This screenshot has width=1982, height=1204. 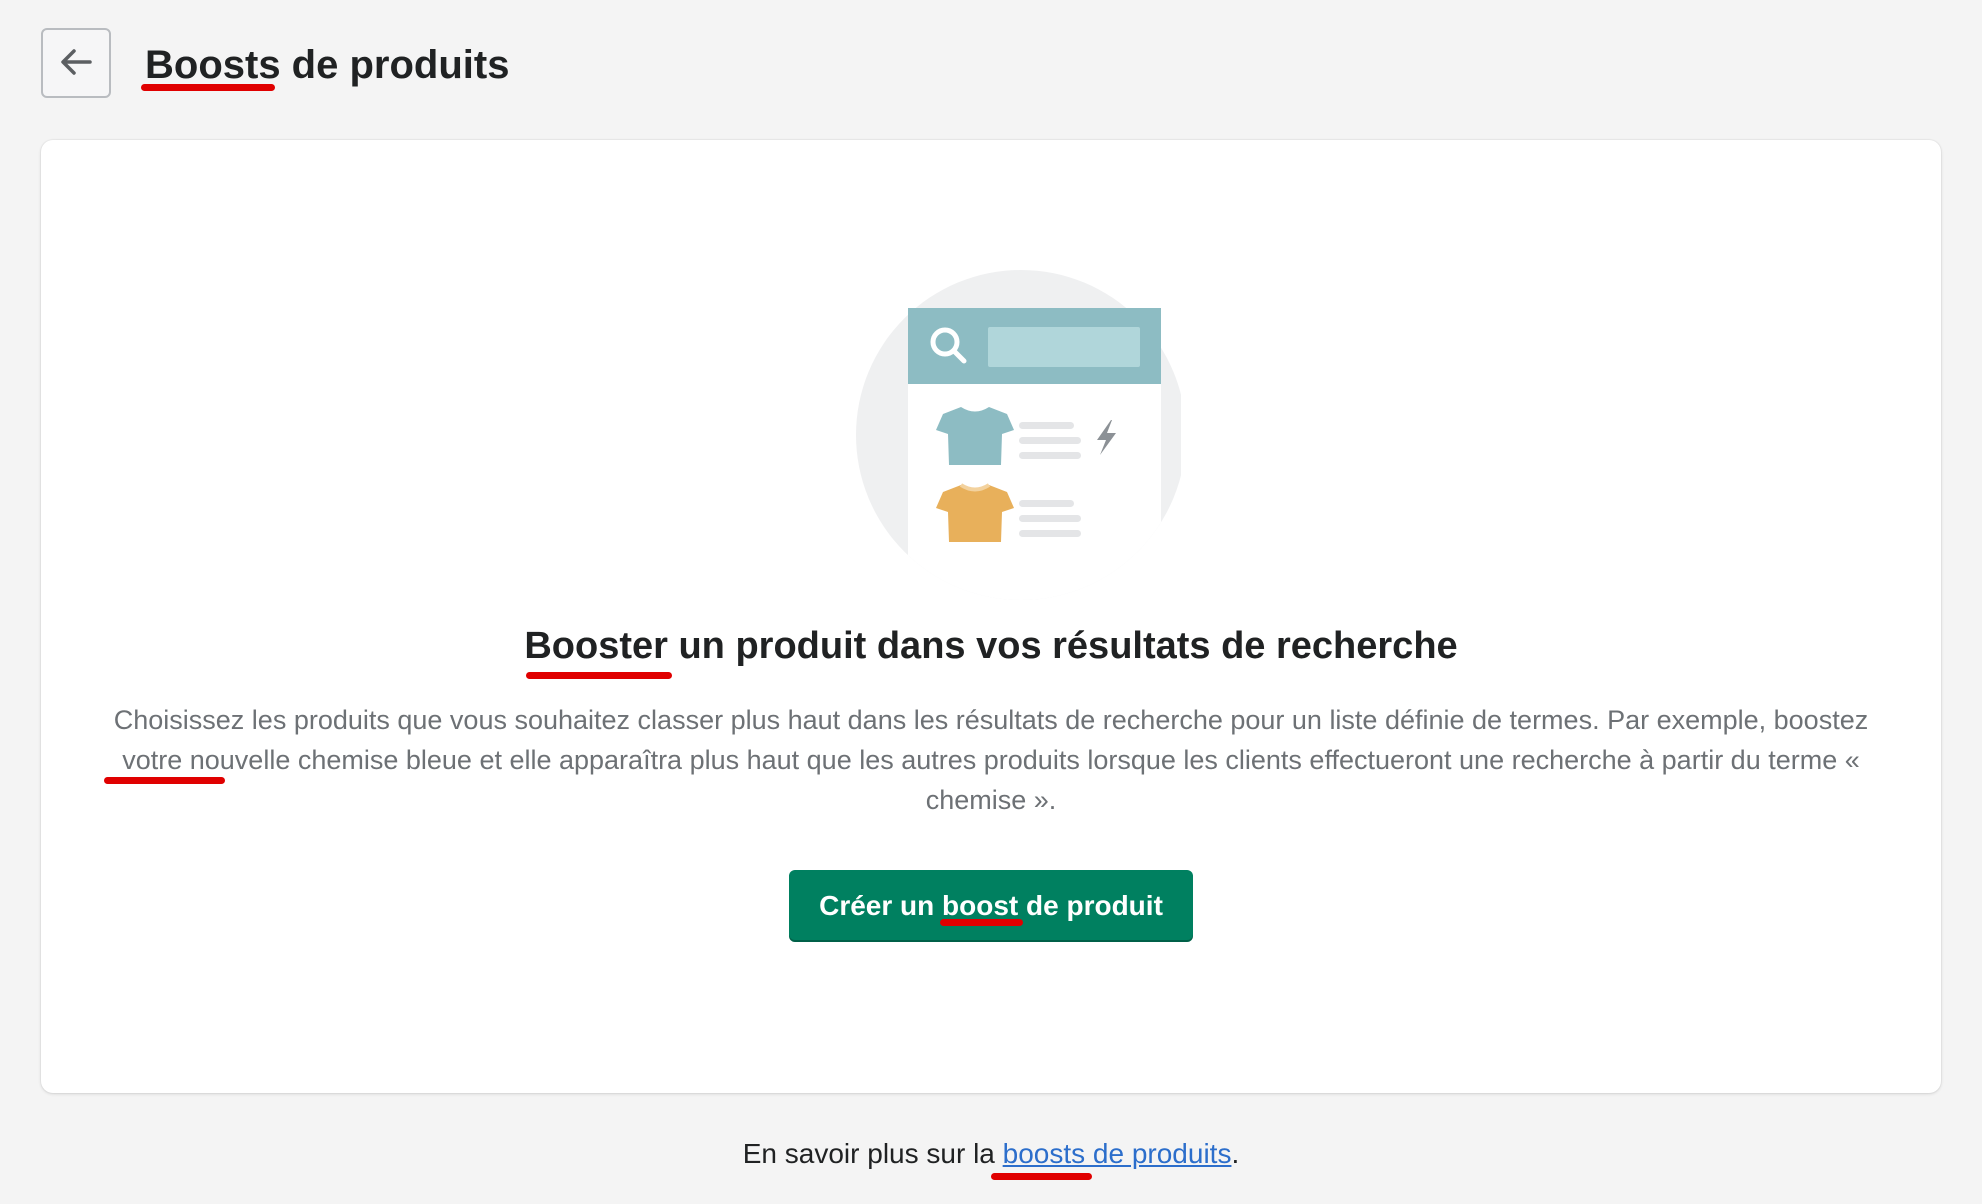 What do you see at coordinates (208, 87) in the screenshot?
I see `annotation-underline-title` at bounding box center [208, 87].